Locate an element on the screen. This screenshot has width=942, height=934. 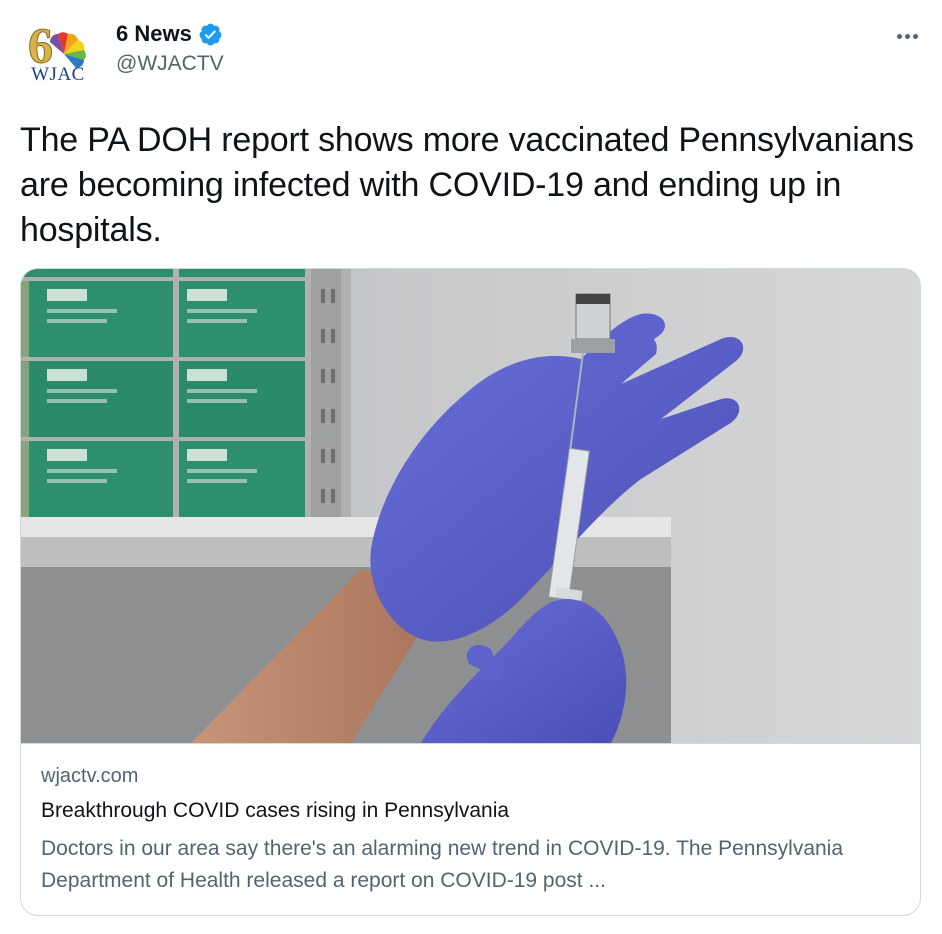
author-handle: @WJACTV is located at coordinates (170, 64).